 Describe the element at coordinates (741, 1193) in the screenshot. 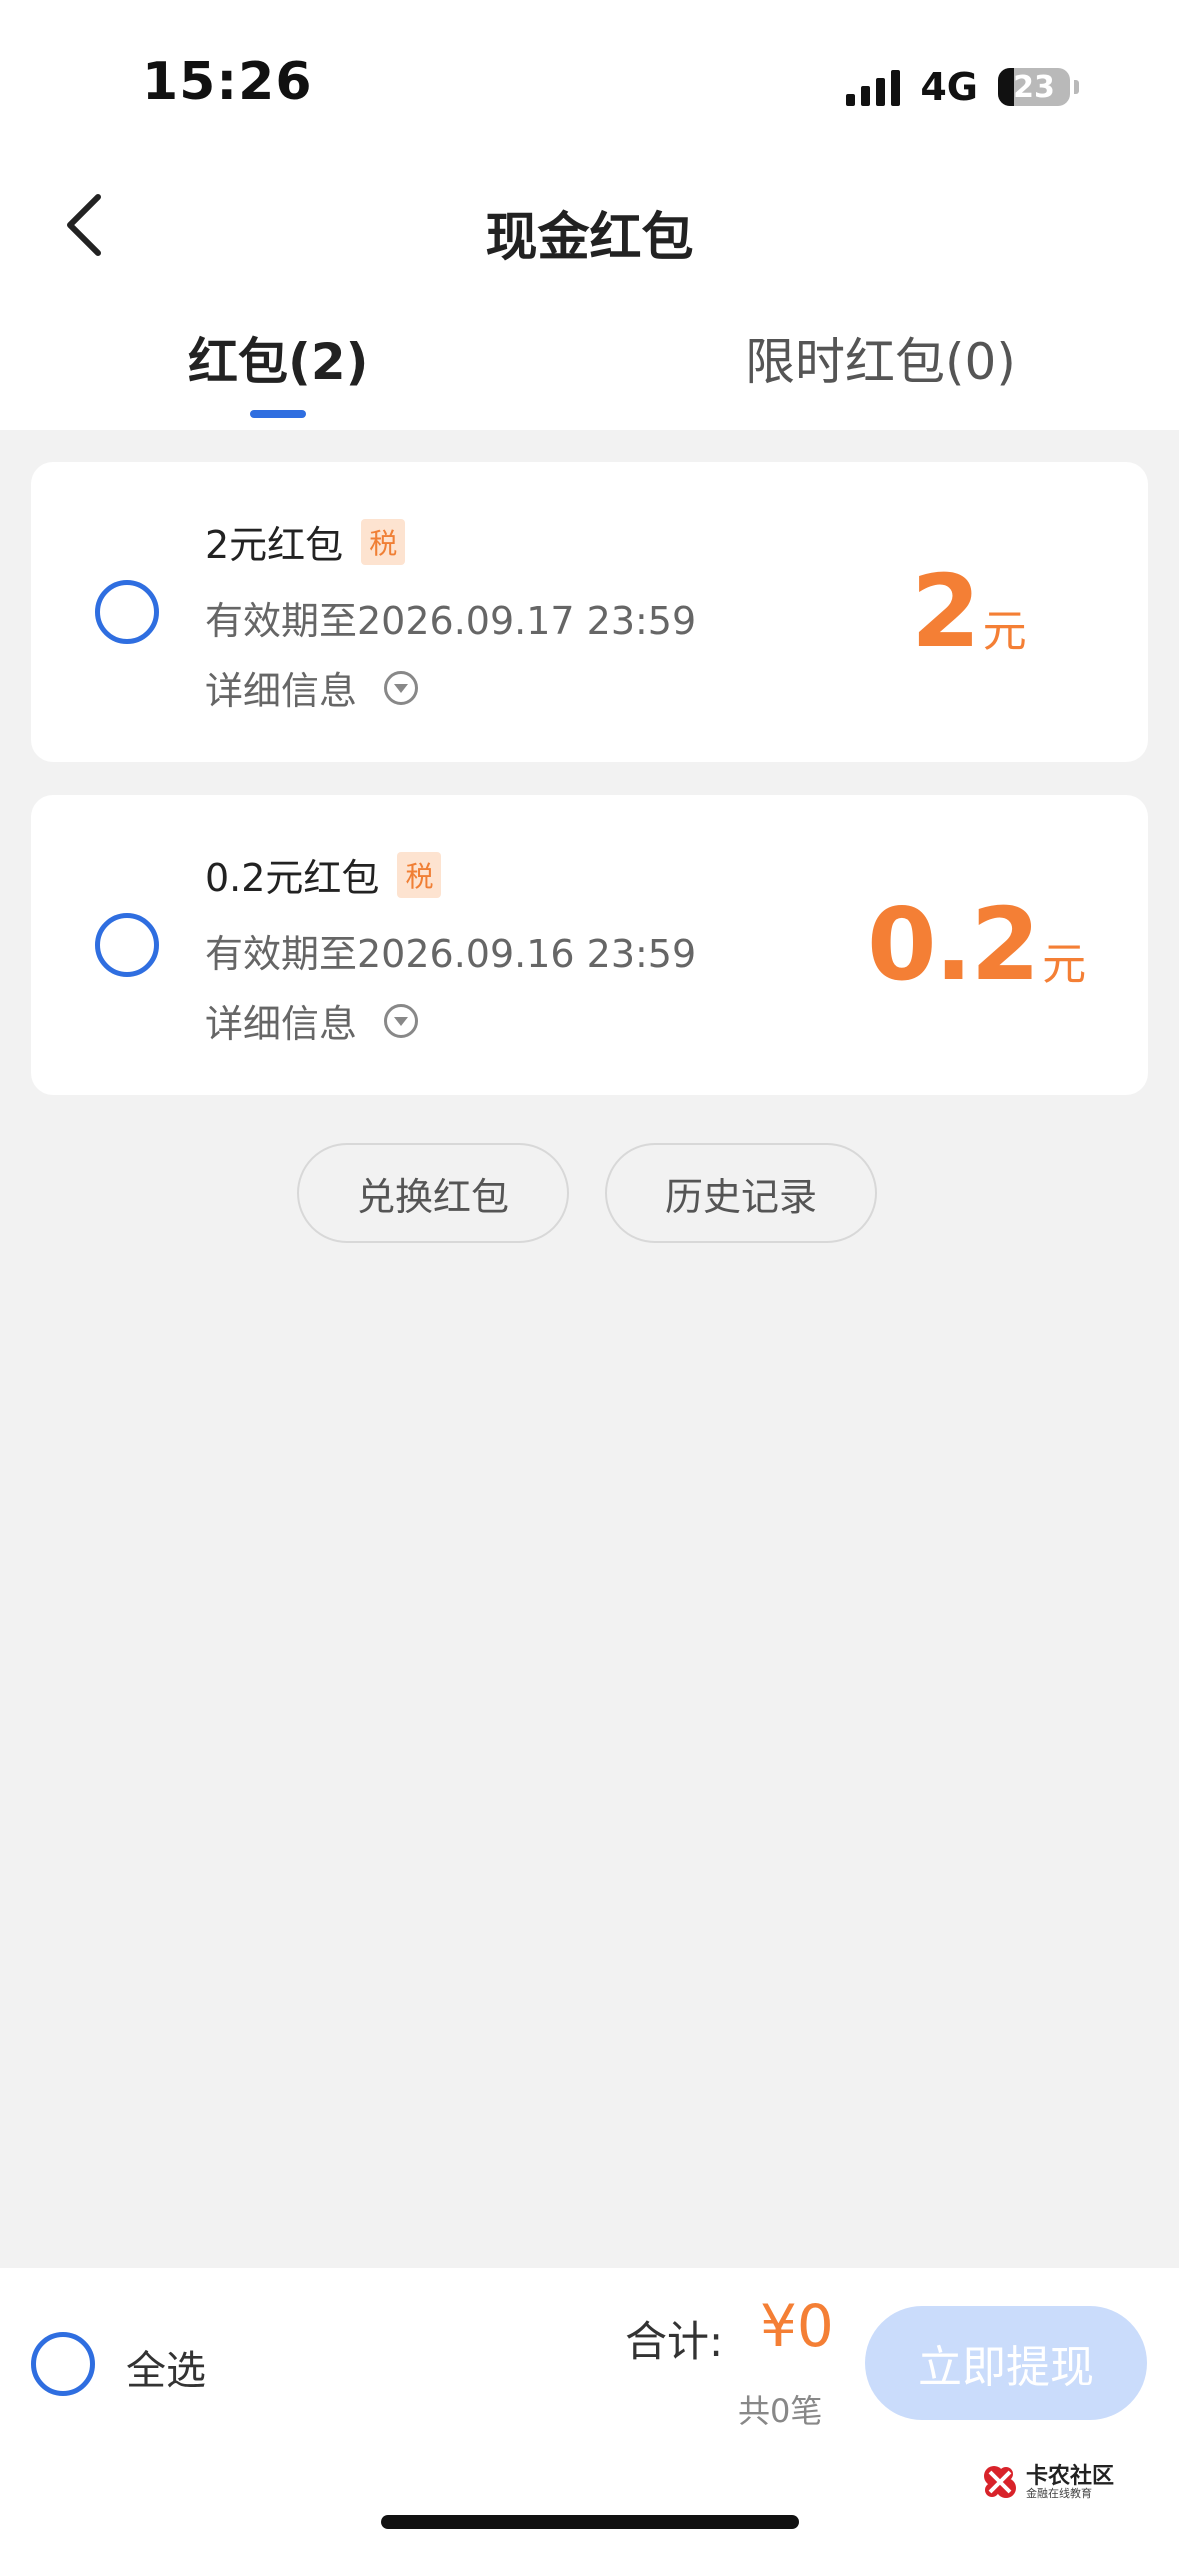

I see `history-button: 历史记录` at that location.